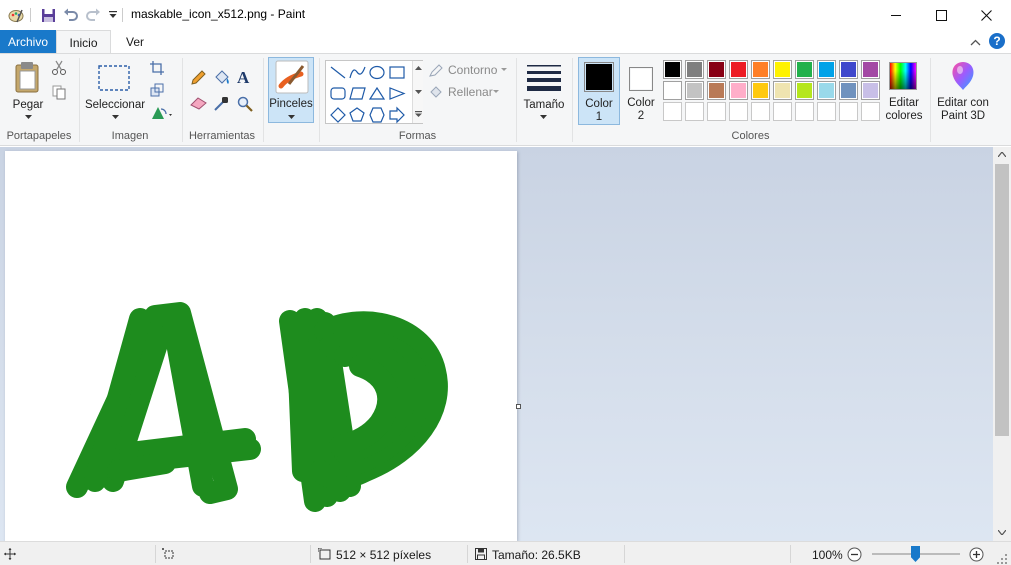 The height and width of the screenshot is (565, 1011). Describe the element at coordinates (48, 15) in the screenshot. I see `save-icon` at that location.